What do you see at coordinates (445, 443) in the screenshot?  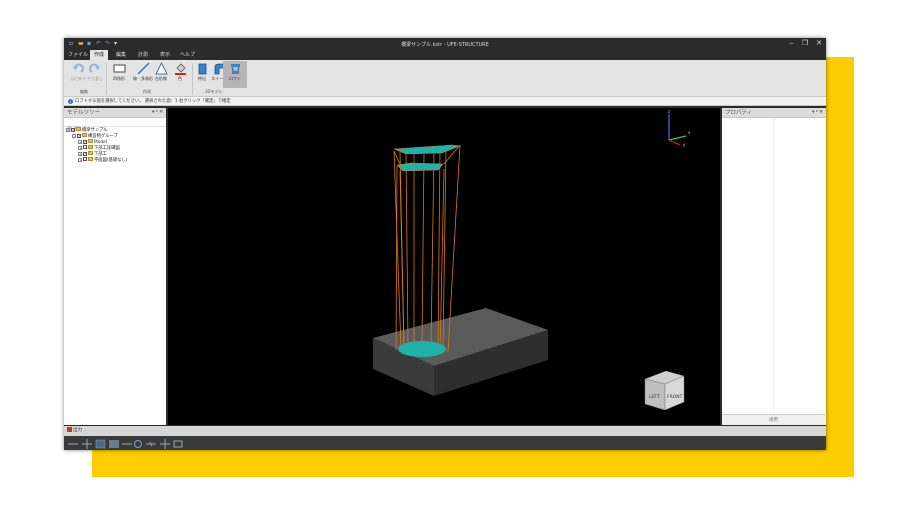 I see `status-bar` at bounding box center [445, 443].